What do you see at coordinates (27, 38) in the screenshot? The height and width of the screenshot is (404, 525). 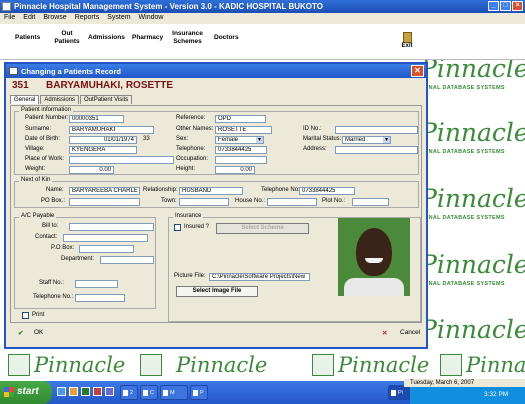 I see `toolbar-patients-button: Patients` at bounding box center [27, 38].